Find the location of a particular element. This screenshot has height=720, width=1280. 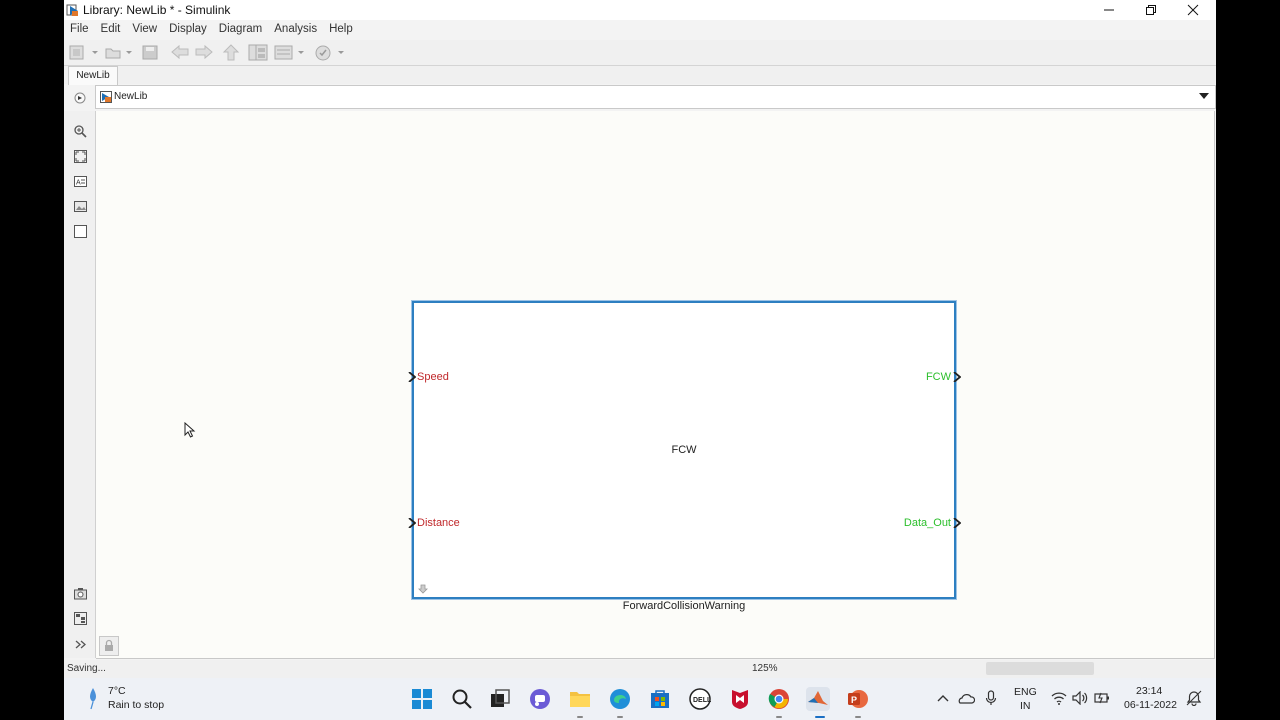

dell-icon: DELL is located at coordinates (700, 699).